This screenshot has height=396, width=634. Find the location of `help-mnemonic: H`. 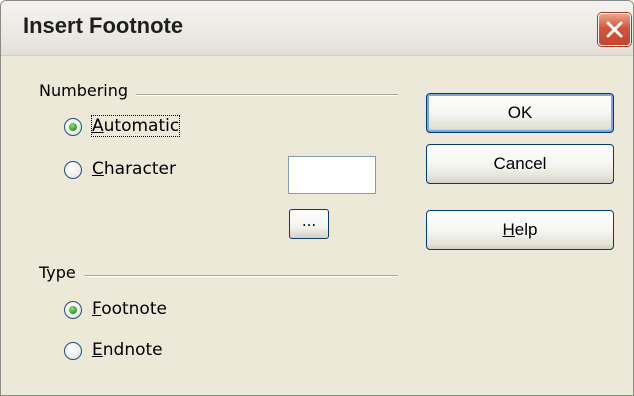

help-mnemonic: H is located at coordinates (508, 229).